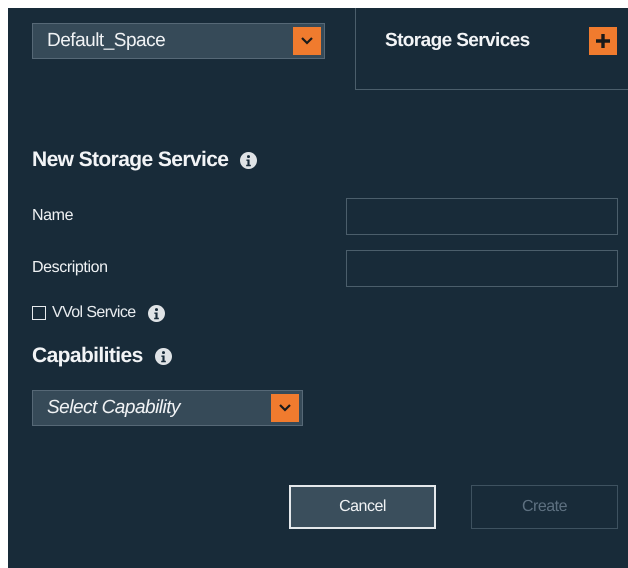 The image size is (628, 568). What do you see at coordinates (603, 41) in the screenshot?
I see `add-icon` at bounding box center [603, 41].